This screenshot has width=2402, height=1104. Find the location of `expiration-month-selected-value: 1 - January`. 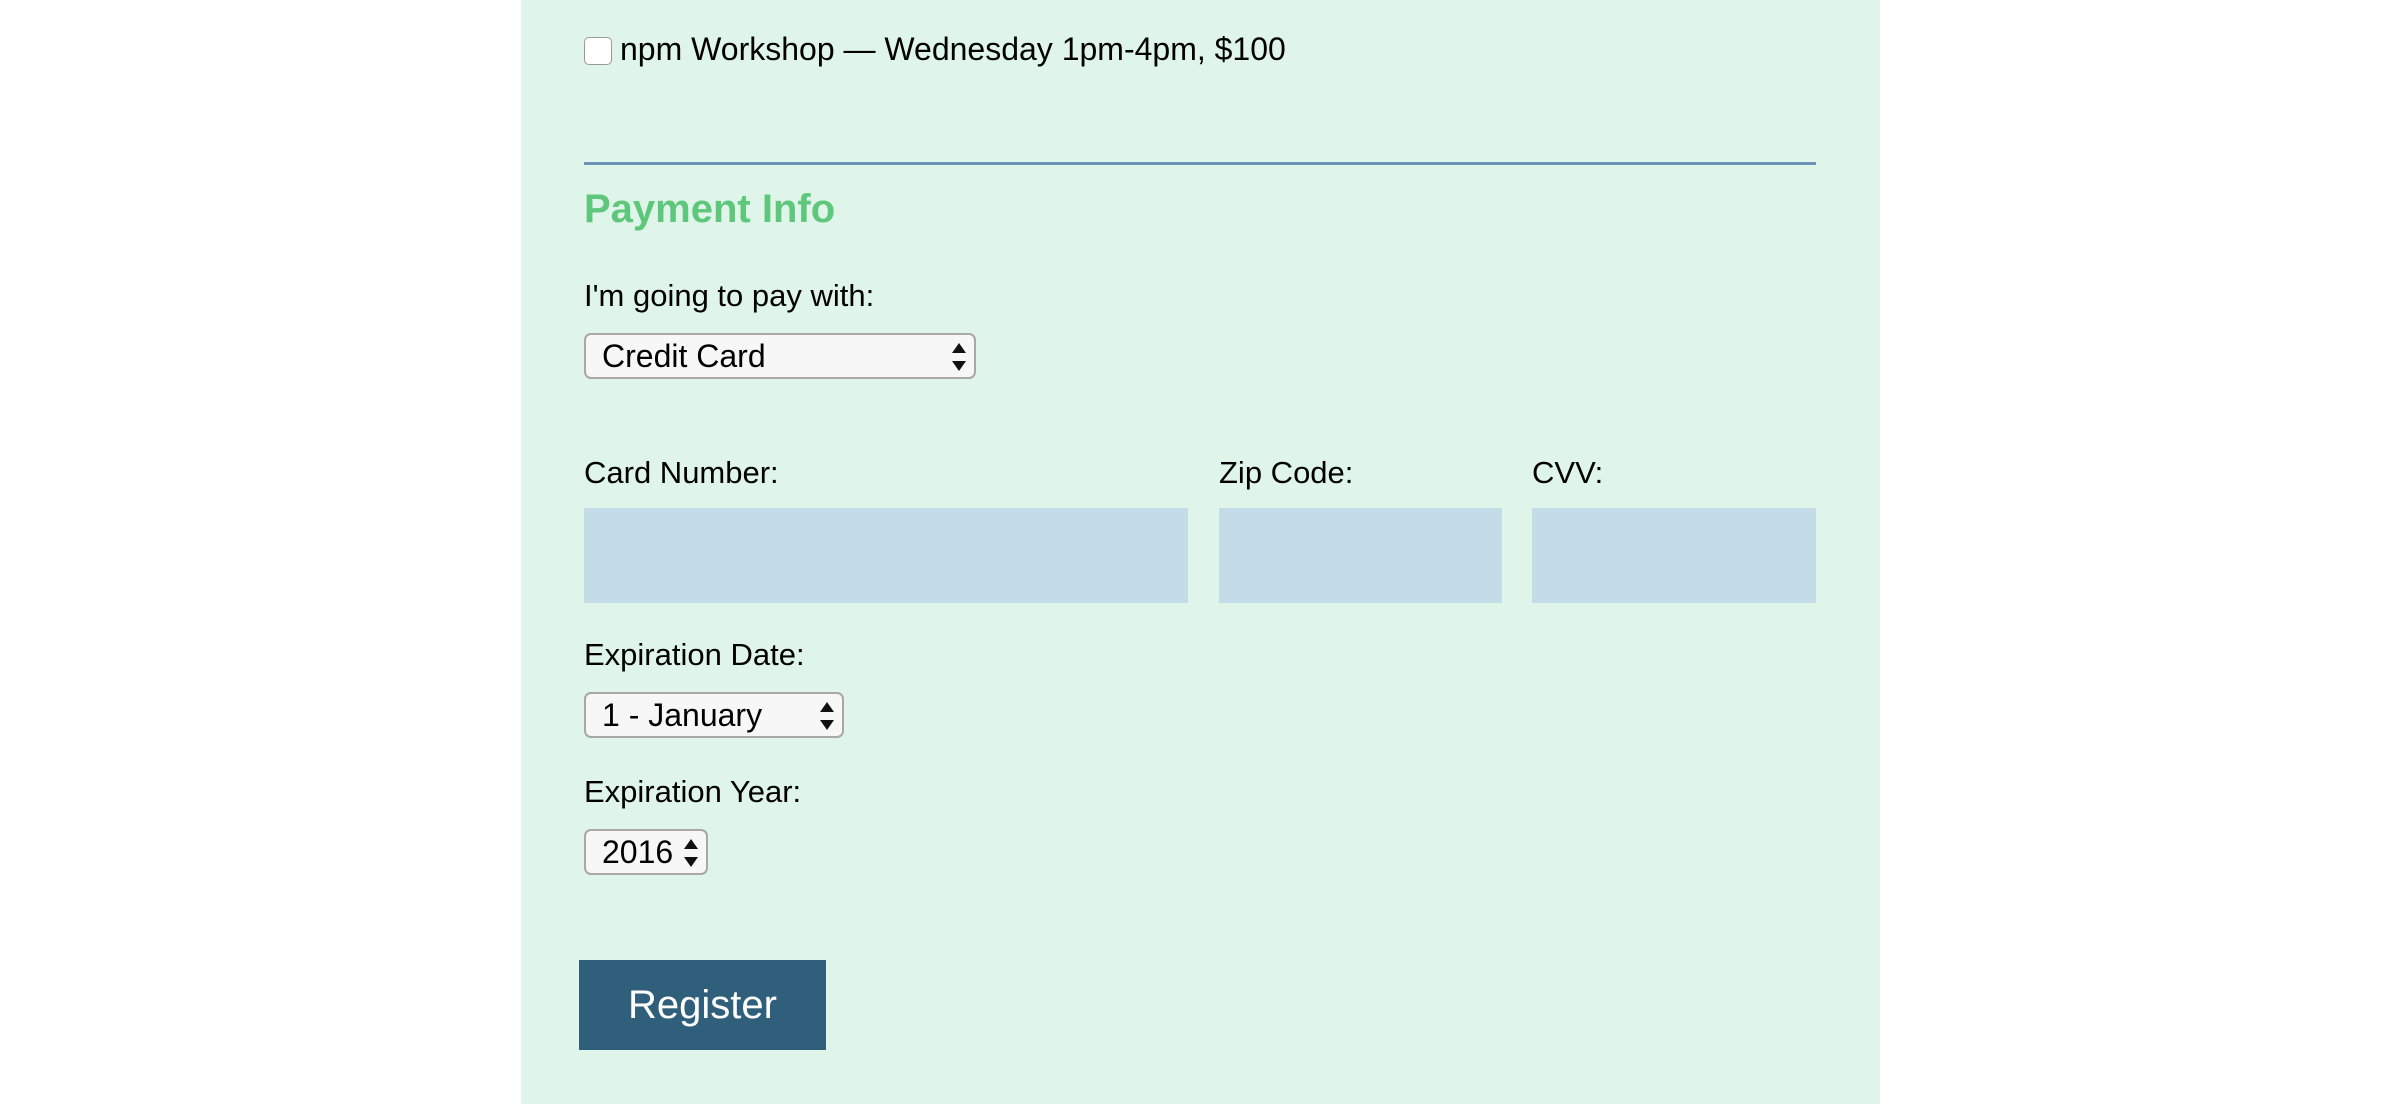

expiration-month-selected-value: 1 - January is located at coordinates (682, 715).